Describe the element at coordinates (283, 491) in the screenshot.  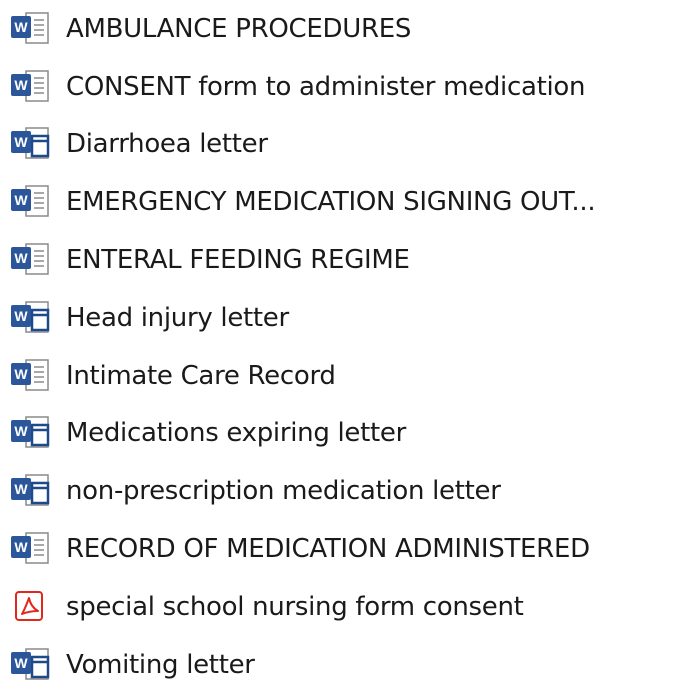
I see `file-name: non-prescription medication letter` at that location.